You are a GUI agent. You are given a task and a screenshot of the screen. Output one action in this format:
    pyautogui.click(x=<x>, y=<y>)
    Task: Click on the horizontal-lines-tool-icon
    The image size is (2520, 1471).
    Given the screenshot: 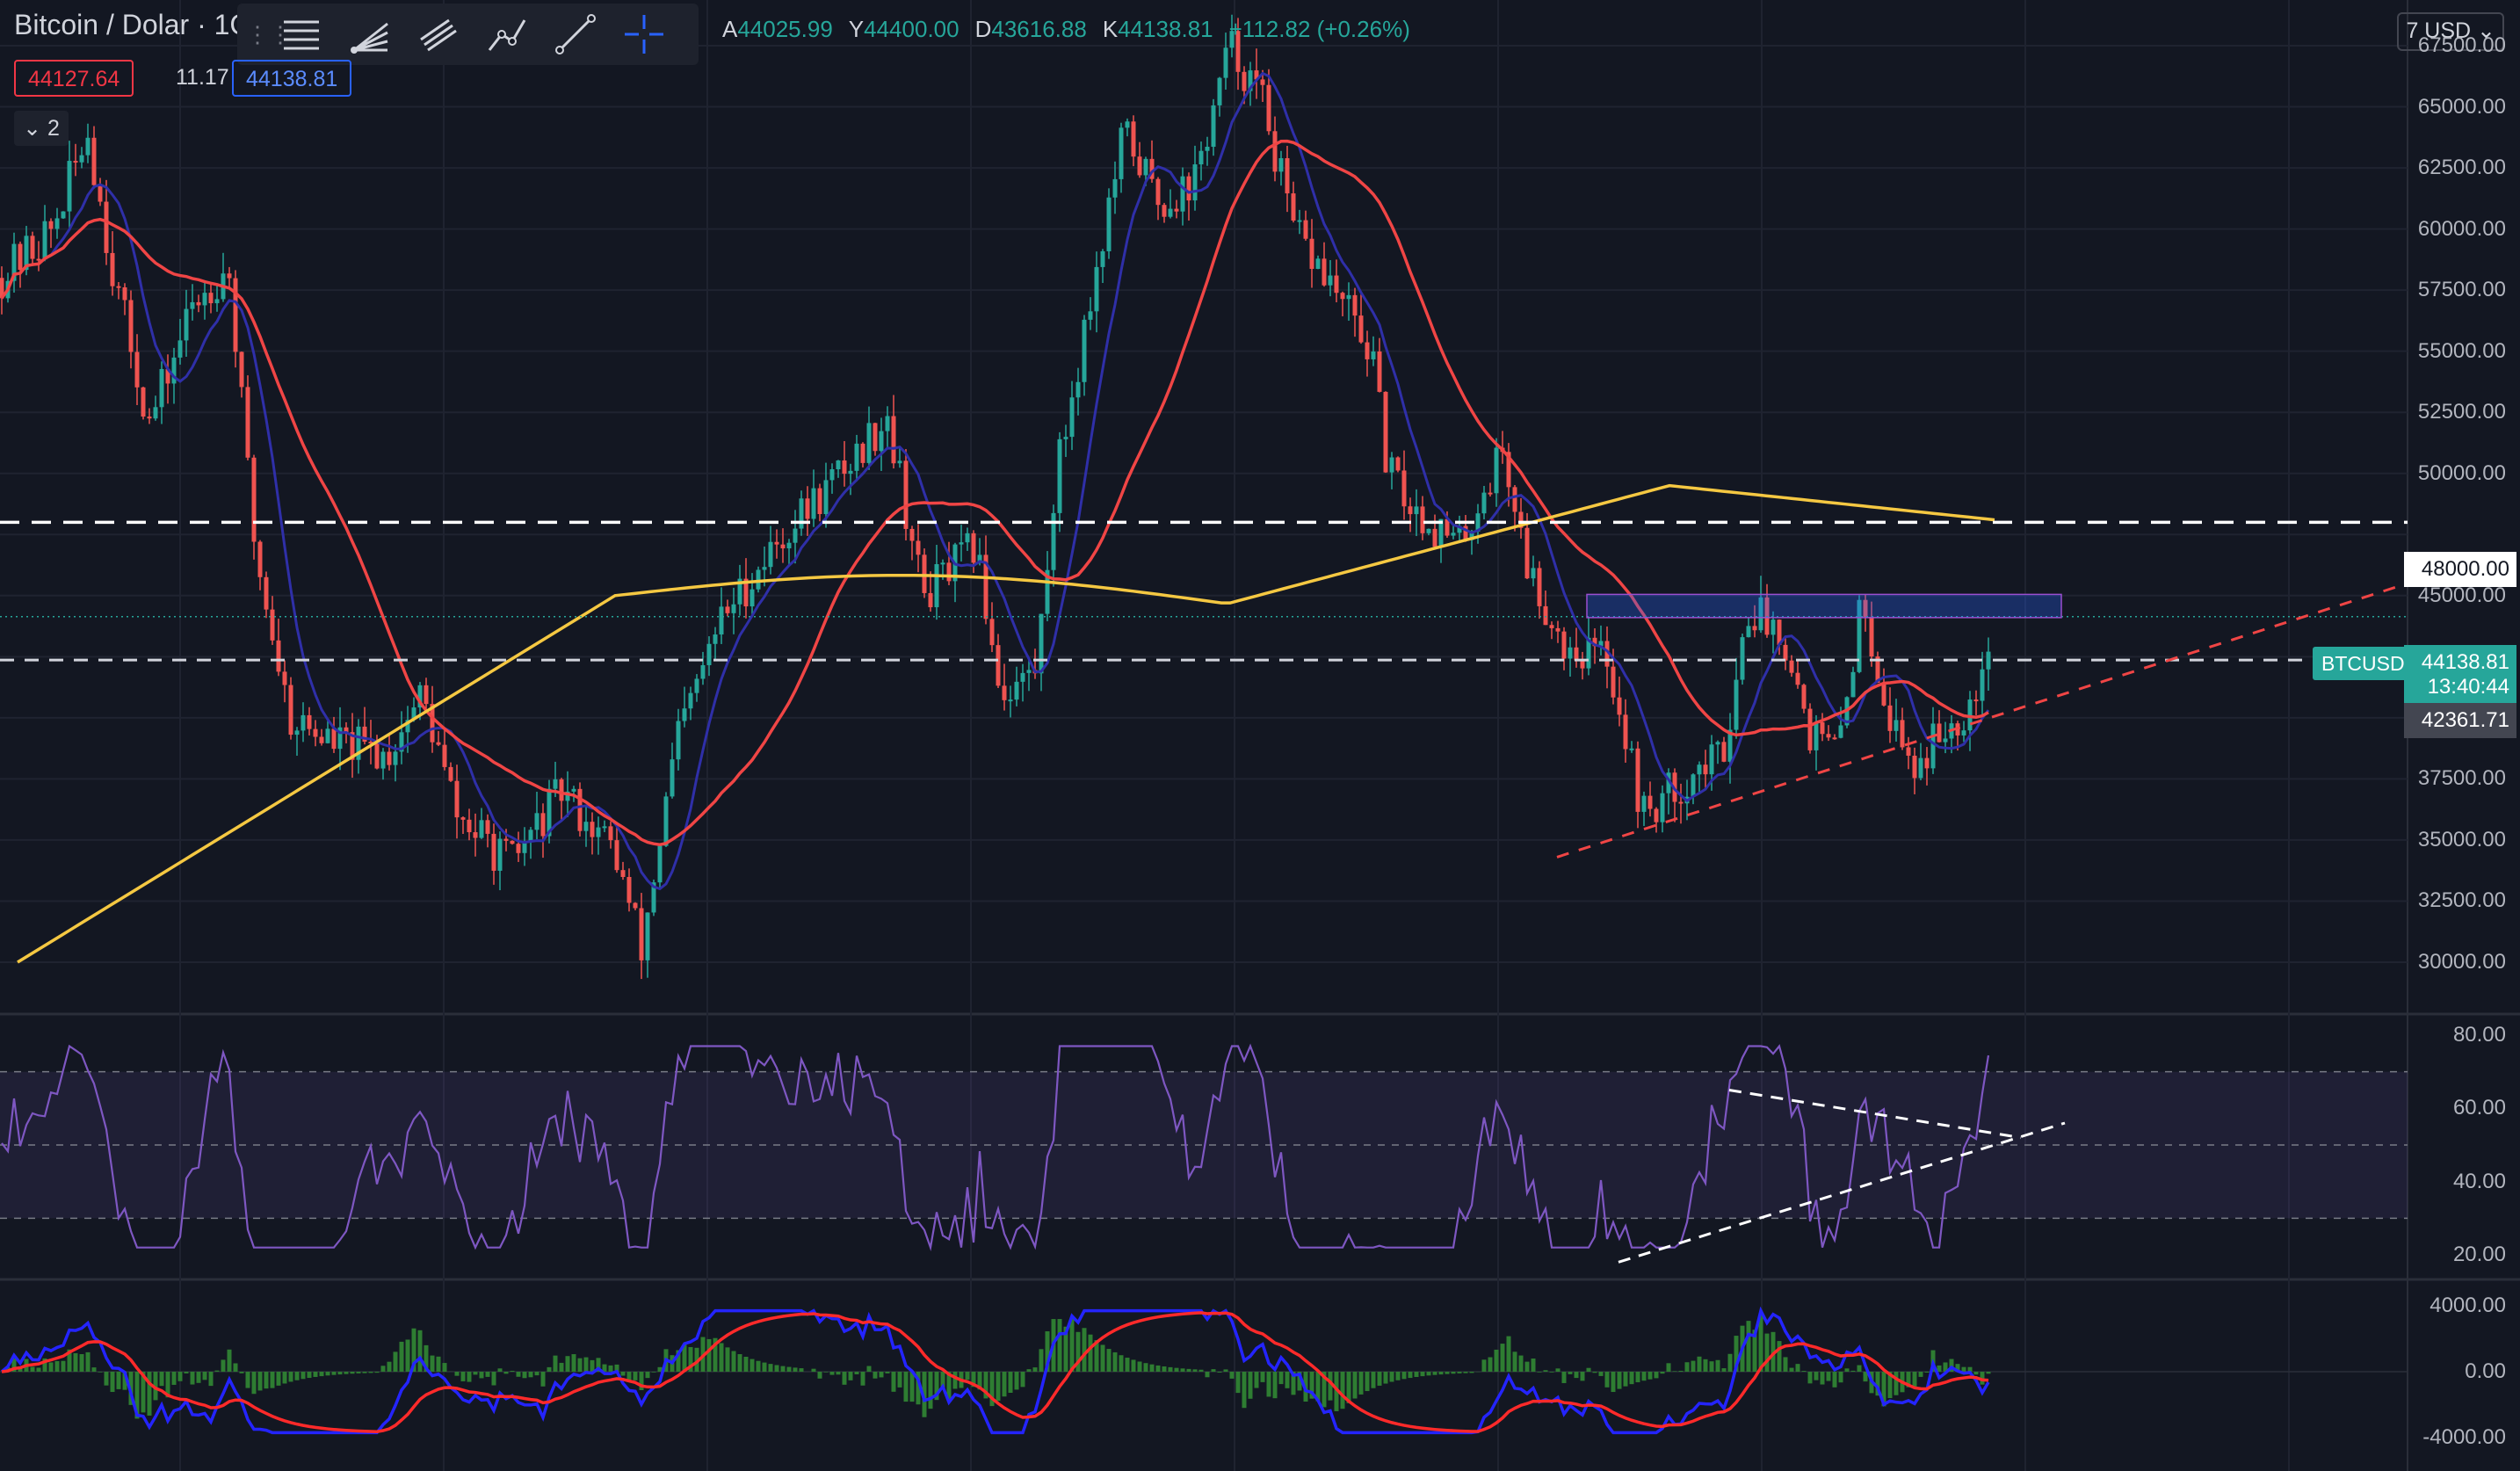 What is the action you would take?
    pyautogui.click(x=301, y=34)
    